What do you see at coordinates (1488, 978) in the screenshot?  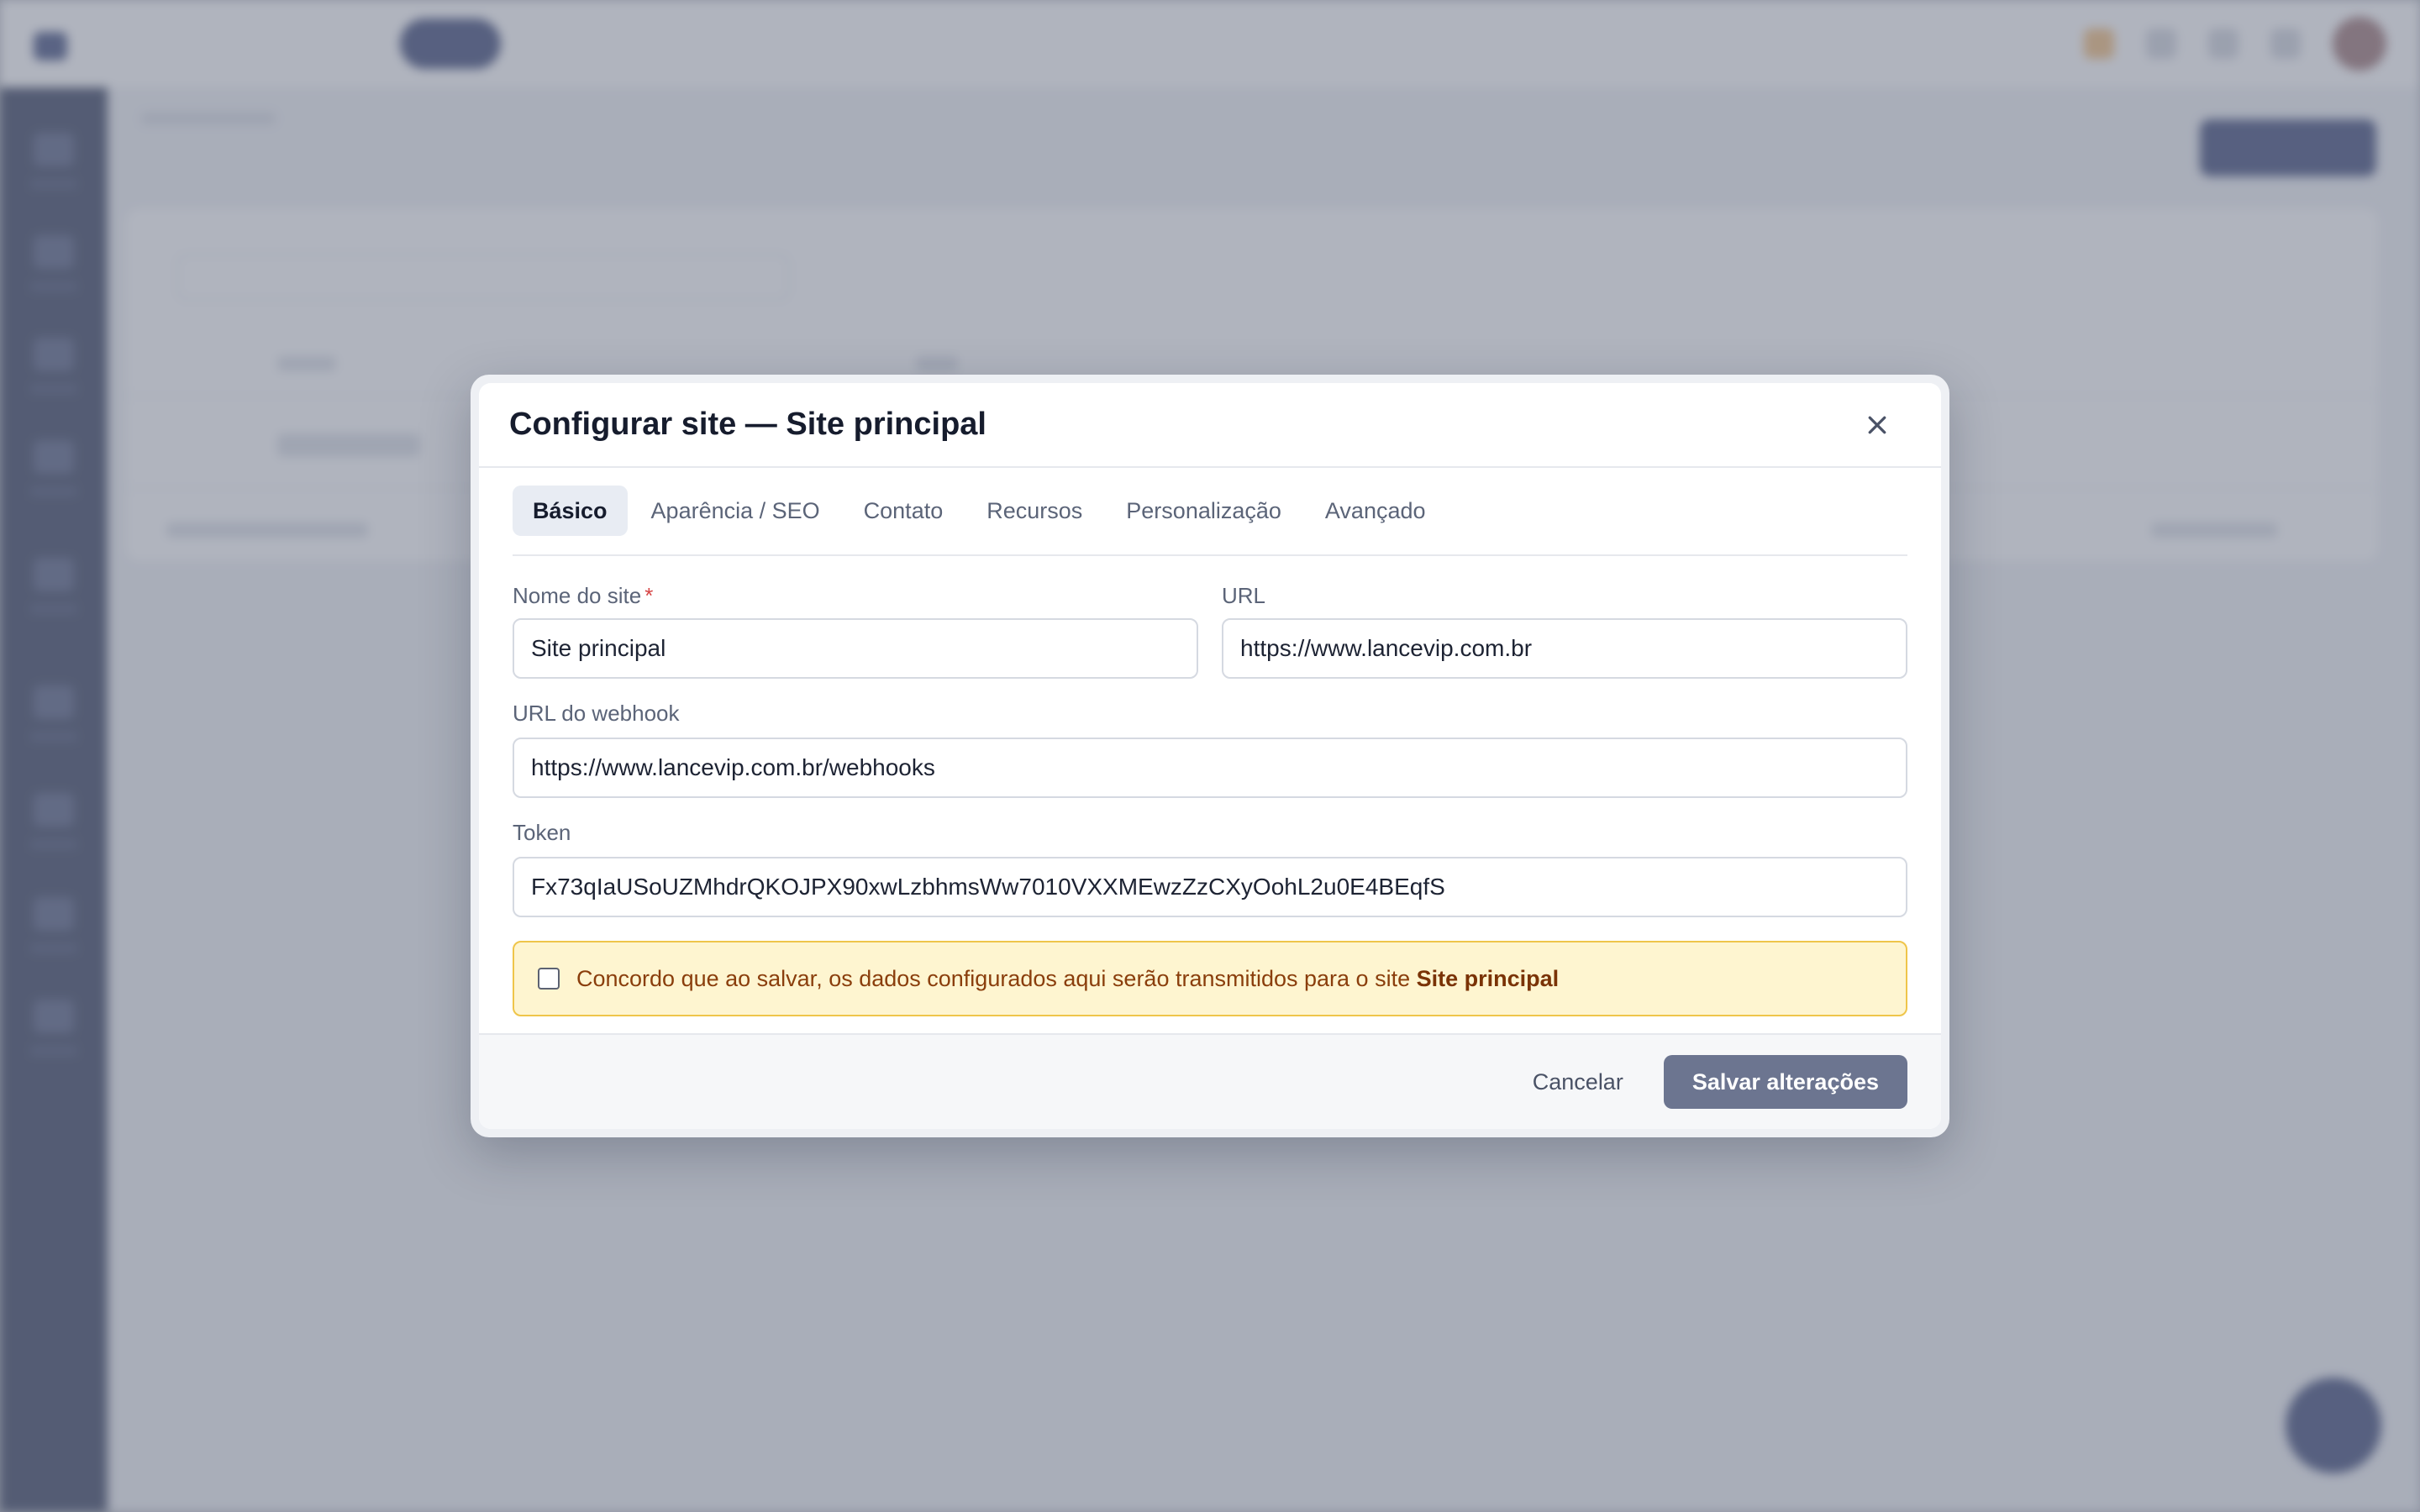 I see `consent-site-name: Site principal` at bounding box center [1488, 978].